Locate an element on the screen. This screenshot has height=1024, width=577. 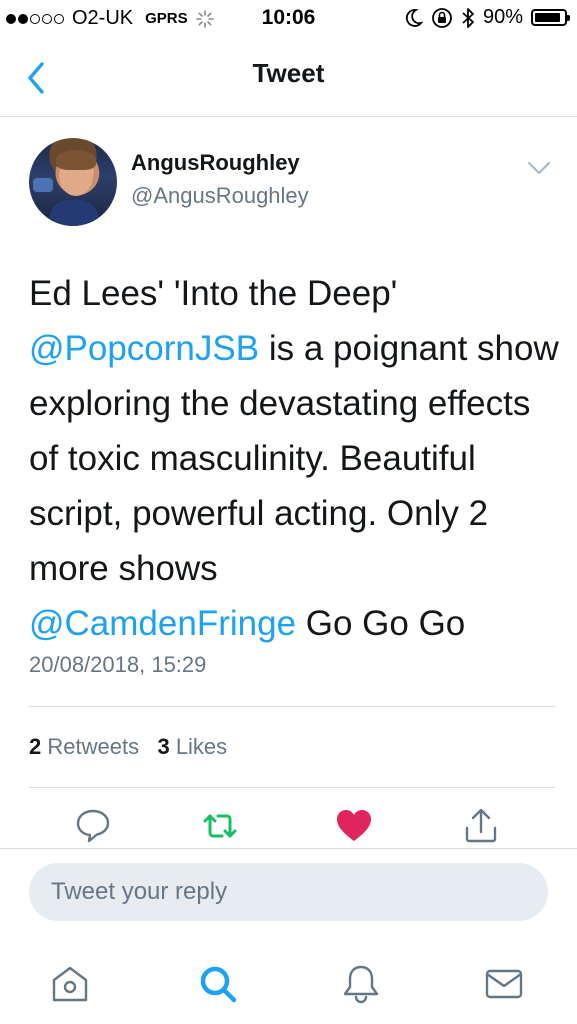
avatar is located at coordinates (73, 182).